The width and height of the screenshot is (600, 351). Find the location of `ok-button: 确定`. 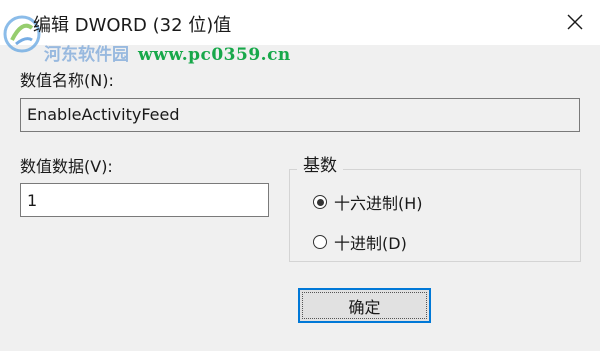

ok-button: 确定 is located at coordinates (364, 305).